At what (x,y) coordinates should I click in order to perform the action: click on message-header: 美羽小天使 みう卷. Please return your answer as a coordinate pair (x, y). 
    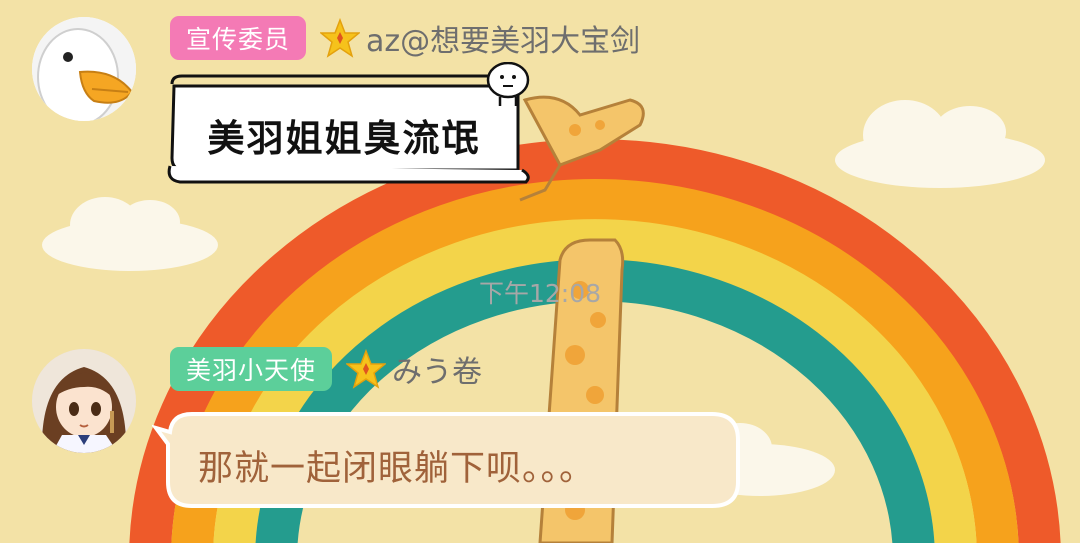
    Looking at the image, I should click on (326, 369).